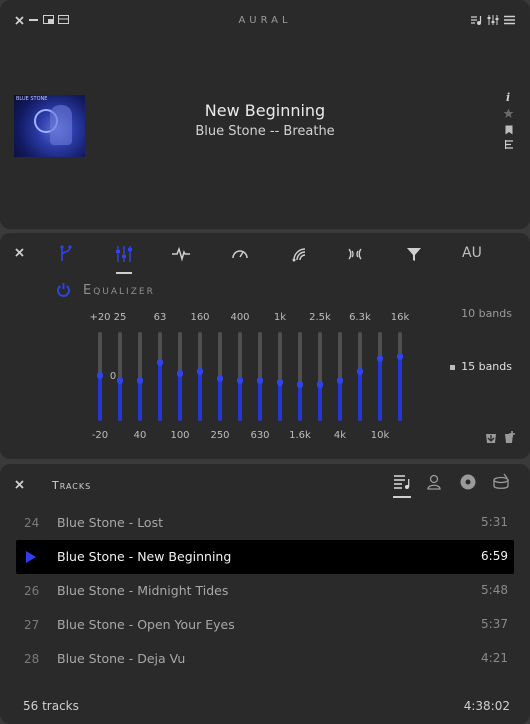 This screenshot has width=530, height=724. I want to click on frequency-label: 2.5k, so click(320, 317).